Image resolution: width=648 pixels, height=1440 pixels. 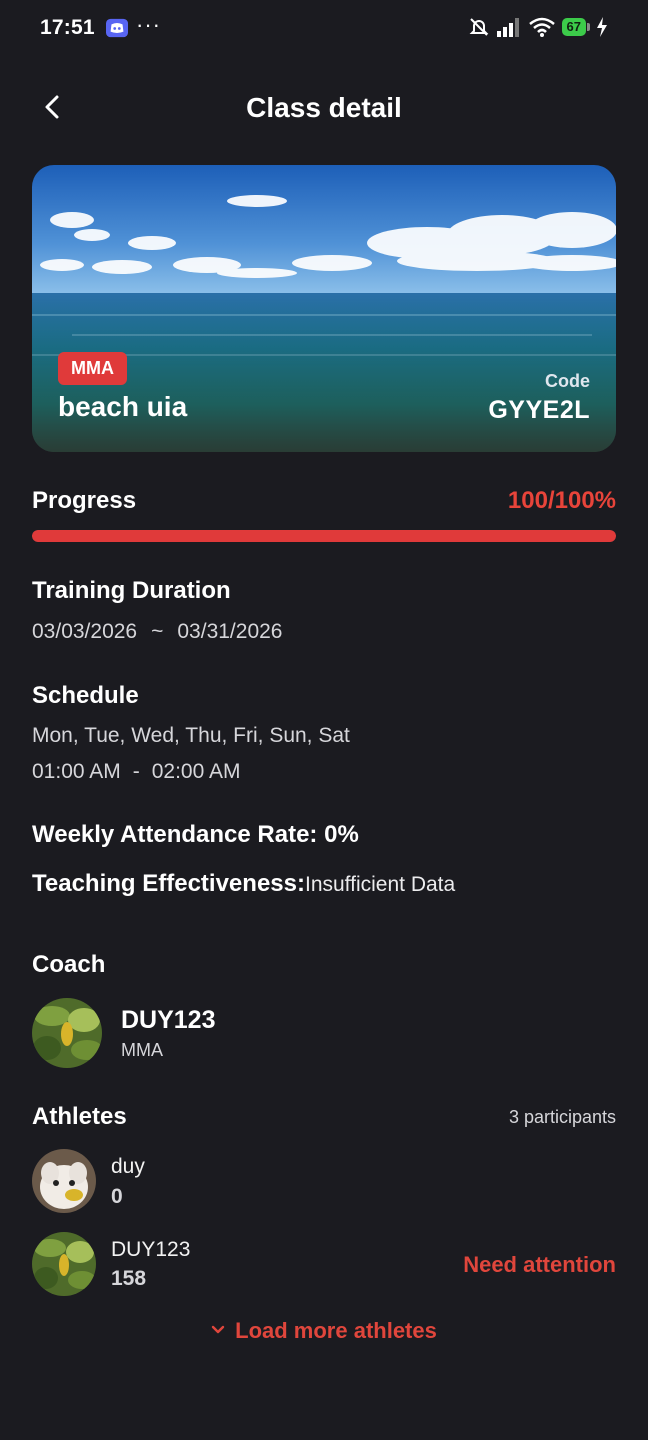 I want to click on discord-icon, so click(x=117, y=28).